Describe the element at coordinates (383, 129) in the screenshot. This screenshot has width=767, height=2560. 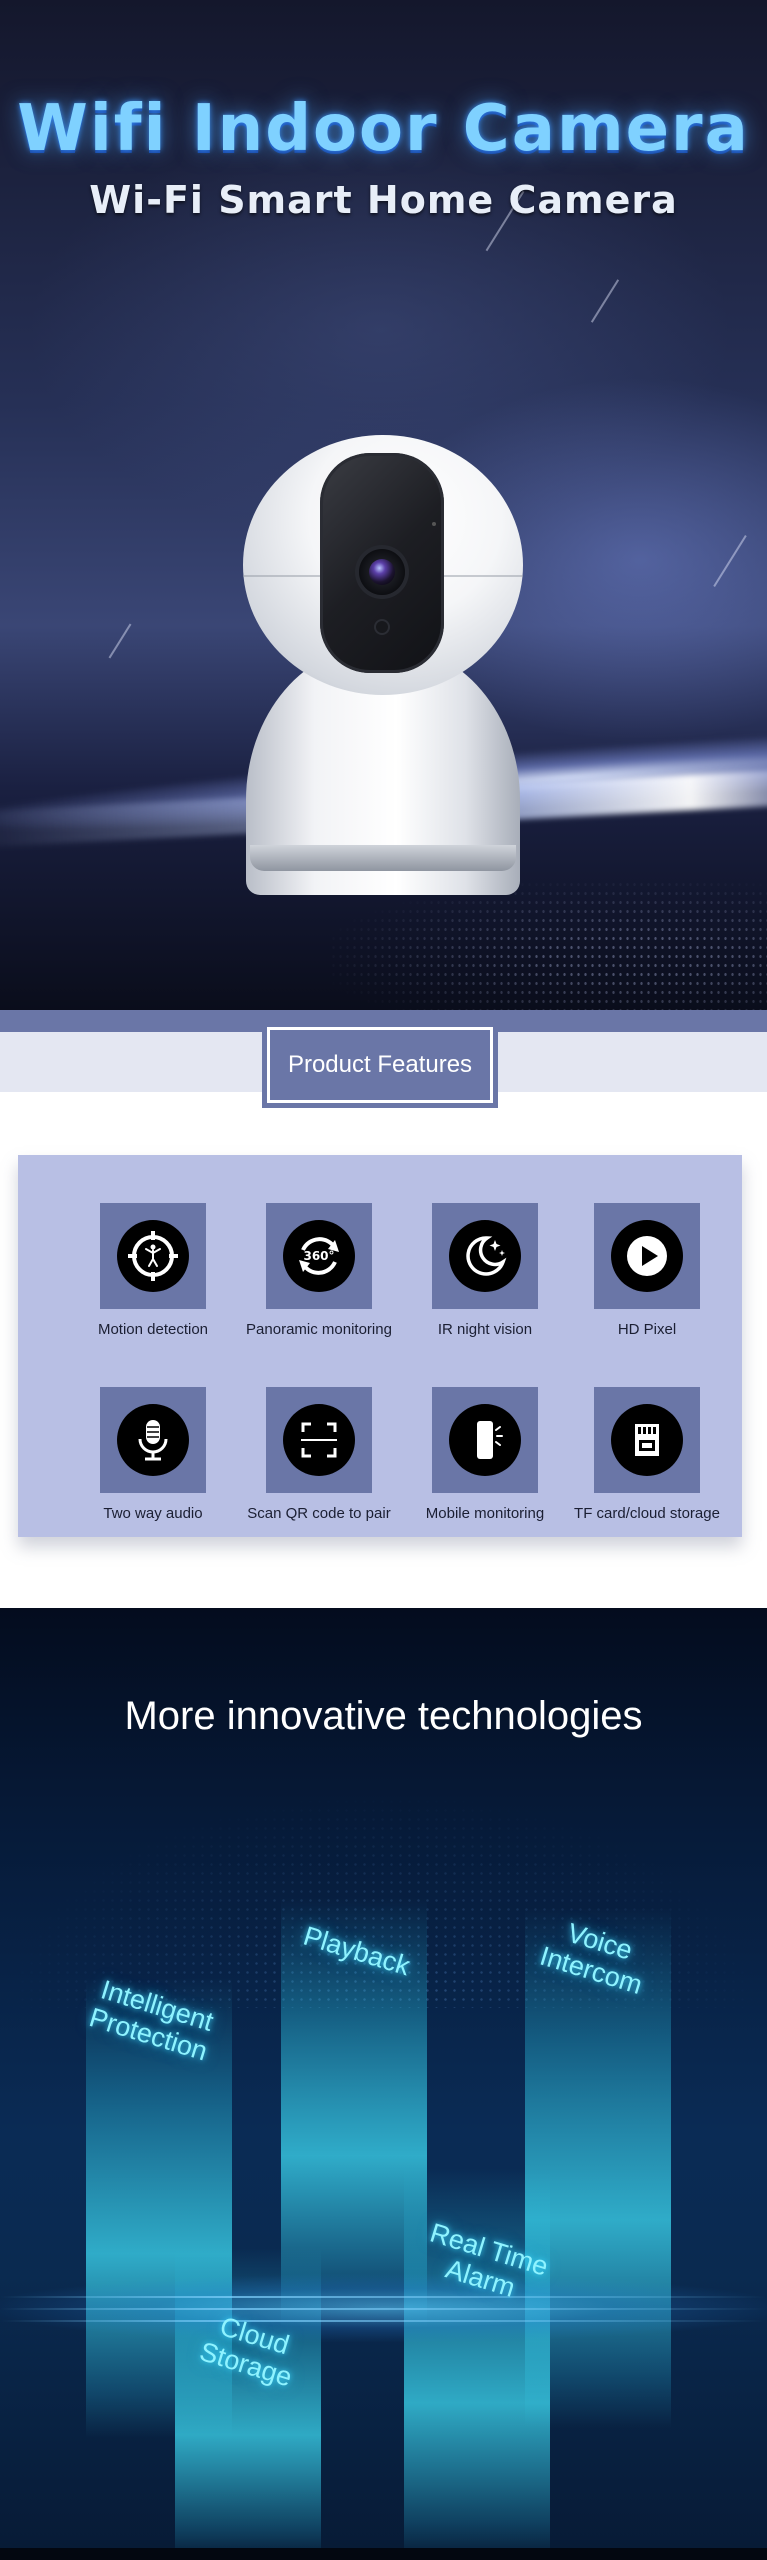
I see `hero-title: Wifi Indoor Camera` at that location.